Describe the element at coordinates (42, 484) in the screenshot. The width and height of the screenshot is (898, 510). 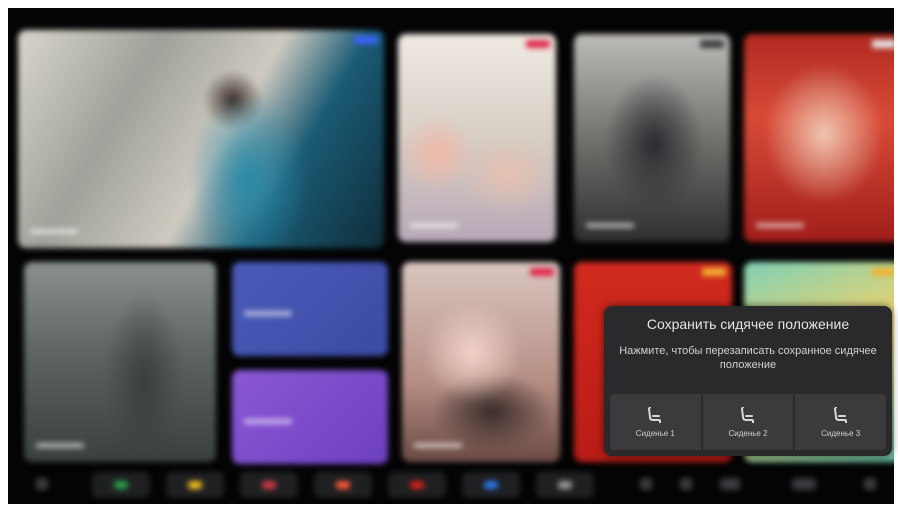
I see `home-icon` at that location.